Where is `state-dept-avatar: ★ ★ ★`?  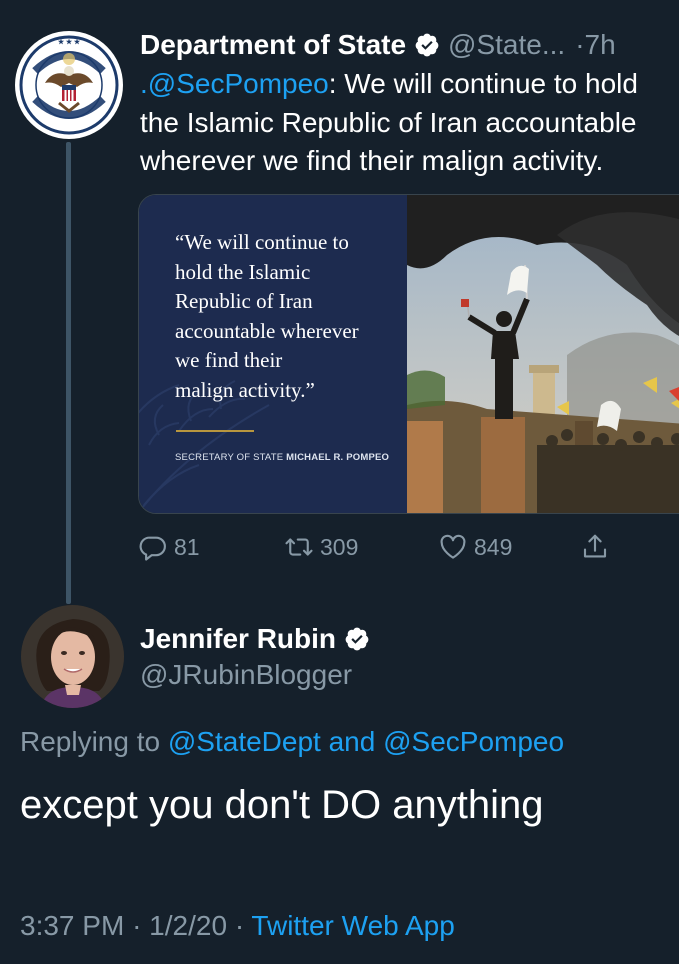 state-dept-avatar: ★ ★ ★ is located at coordinates (69, 85).